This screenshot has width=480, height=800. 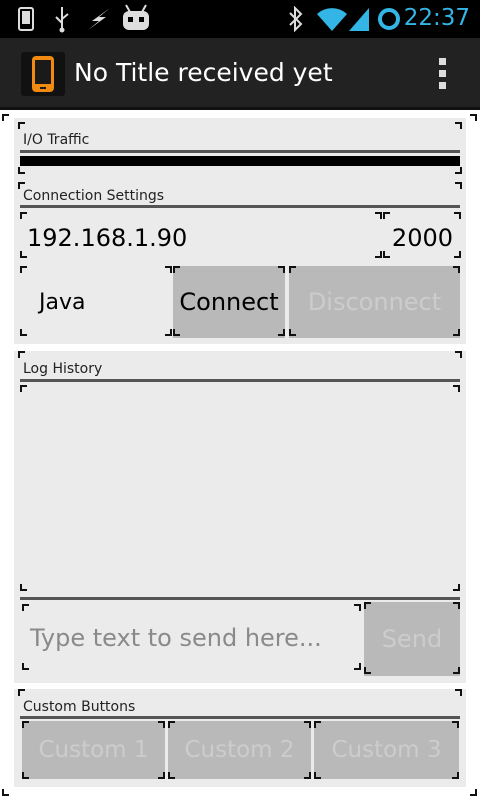 What do you see at coordinates (240, 161) in the screenshot?
I see `io-traffic-bar` at bounding box center [240, 161].